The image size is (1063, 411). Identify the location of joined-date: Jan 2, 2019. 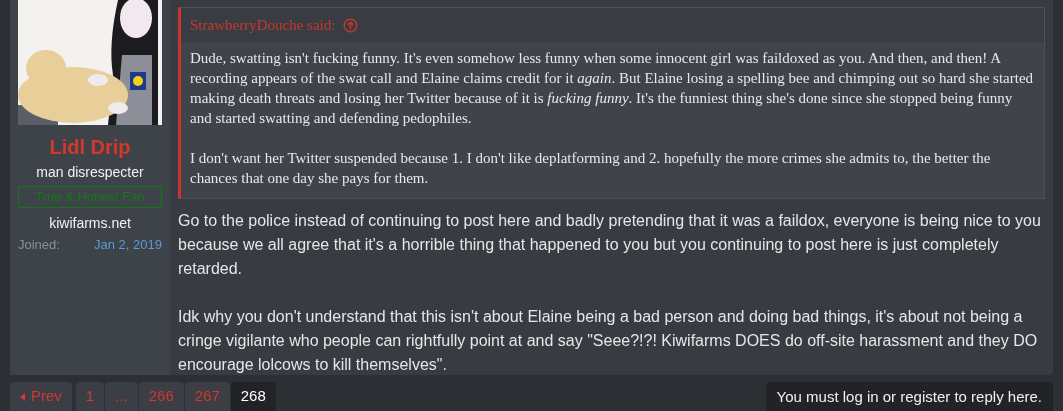
(128, 245).